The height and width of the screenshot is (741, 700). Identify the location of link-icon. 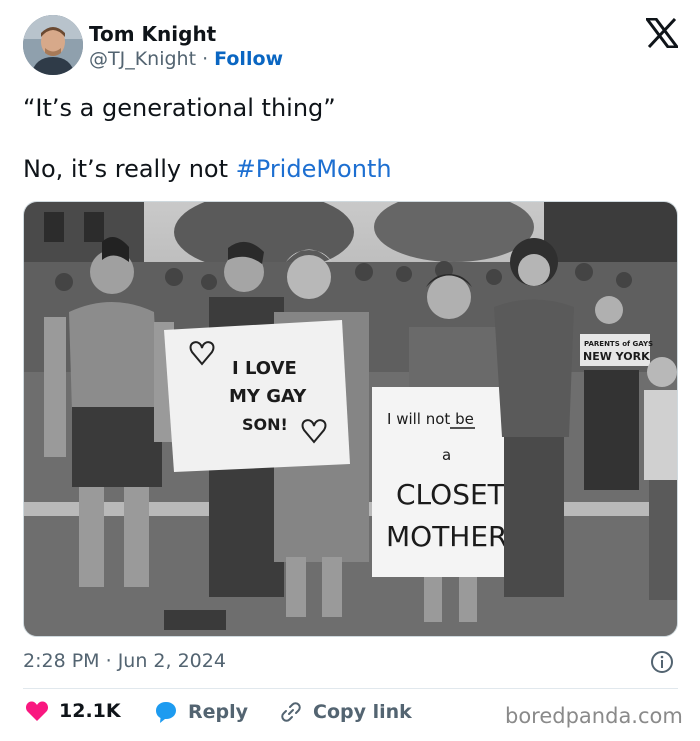
(291, 712).